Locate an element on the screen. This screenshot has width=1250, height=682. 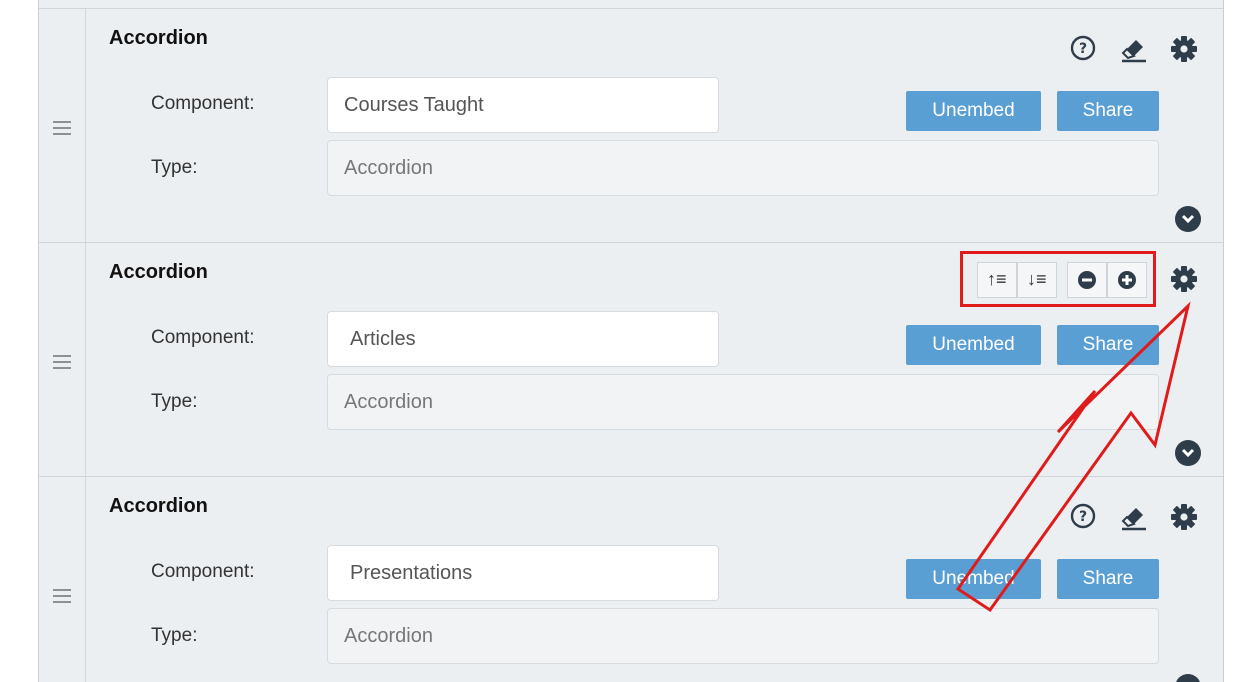
component-field: Presentations is located at coordinates (523, 573).